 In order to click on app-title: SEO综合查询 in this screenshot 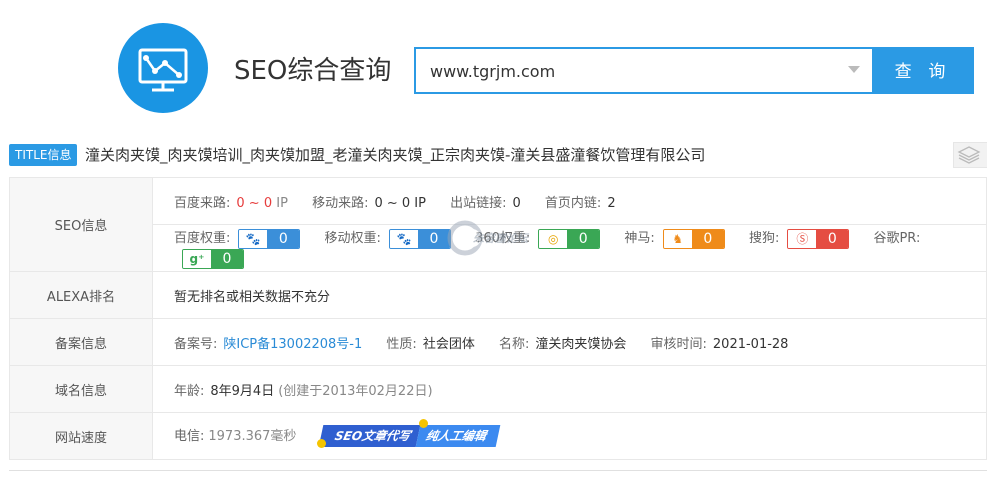, I will do `click(313, 71)`.